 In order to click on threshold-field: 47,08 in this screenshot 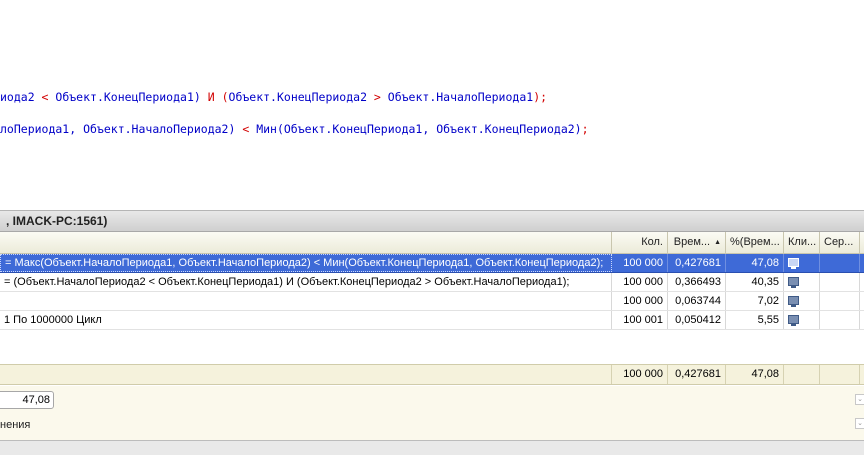, I will do `click(27, 400)`.